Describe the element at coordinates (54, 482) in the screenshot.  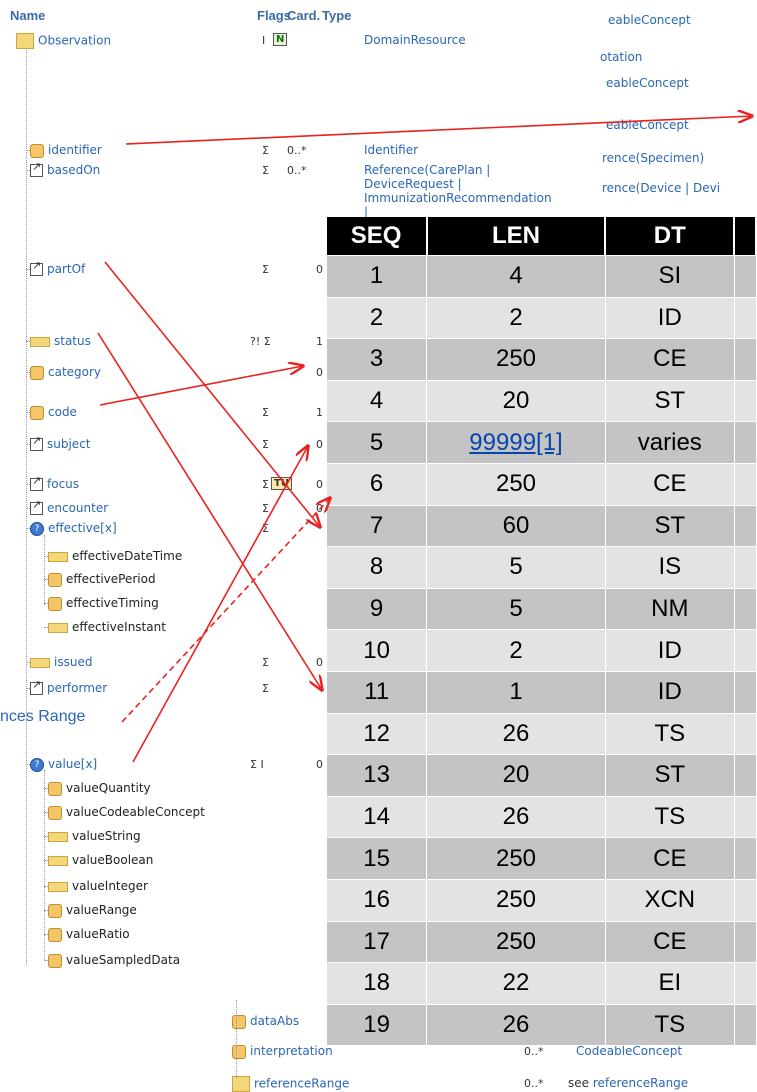
I see `element-focus: focus` at that location.